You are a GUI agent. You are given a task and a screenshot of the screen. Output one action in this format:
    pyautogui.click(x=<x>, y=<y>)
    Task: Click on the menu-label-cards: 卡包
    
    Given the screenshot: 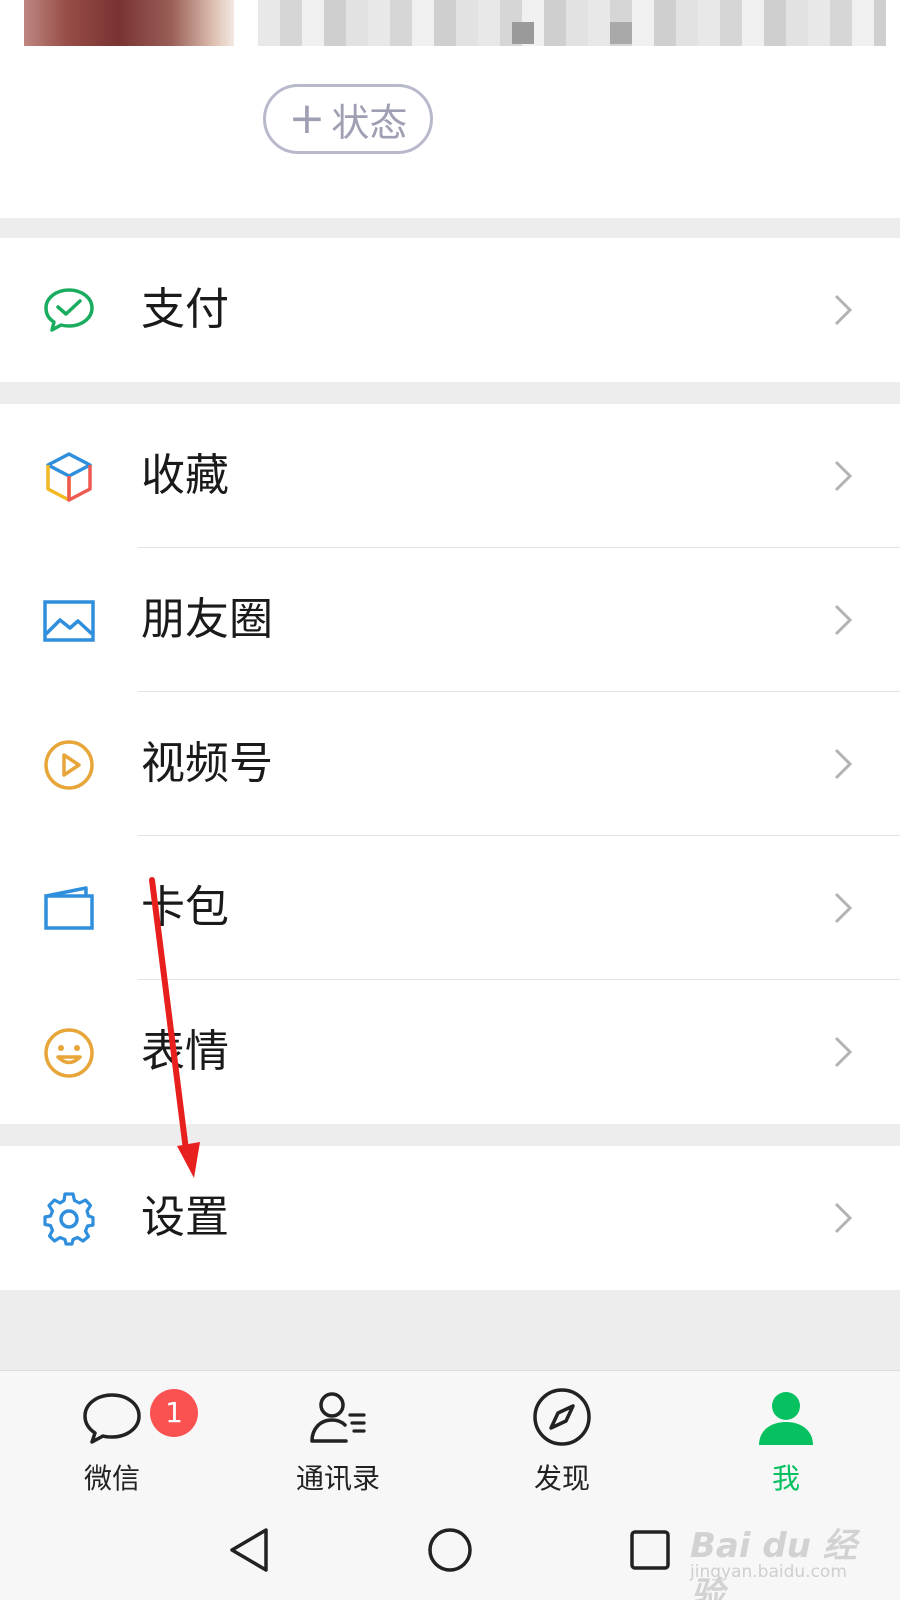 What is the action you would take?
    pyautogui.click(x=185, y=907)
    